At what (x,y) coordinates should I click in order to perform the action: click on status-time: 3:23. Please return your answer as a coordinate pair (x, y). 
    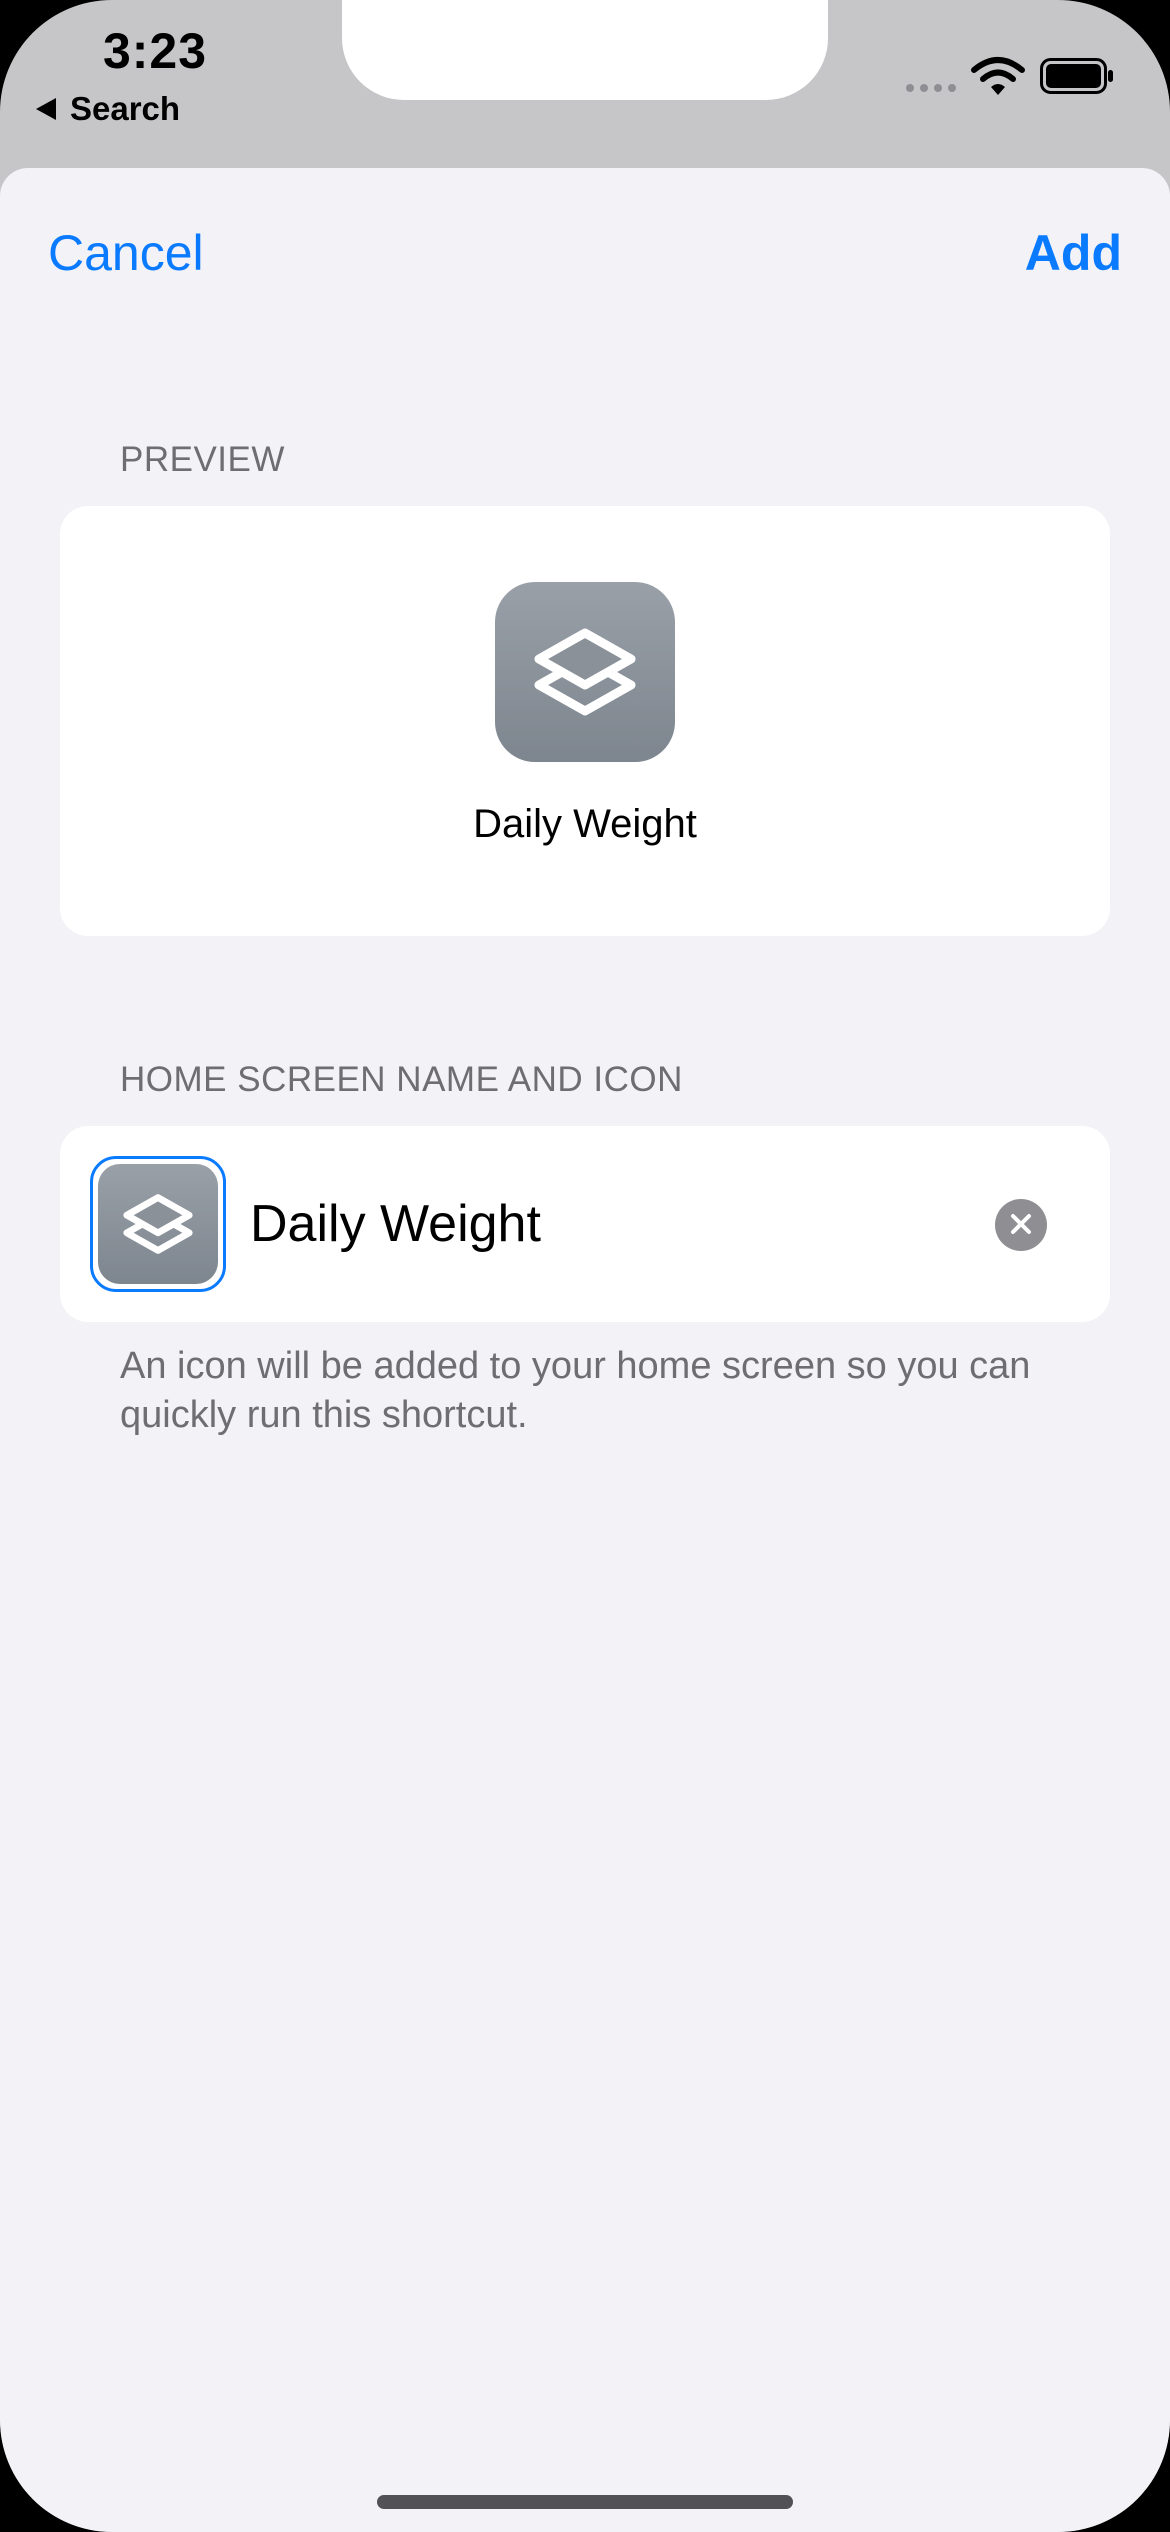
    Looking at the image, I should click on (155, 51).